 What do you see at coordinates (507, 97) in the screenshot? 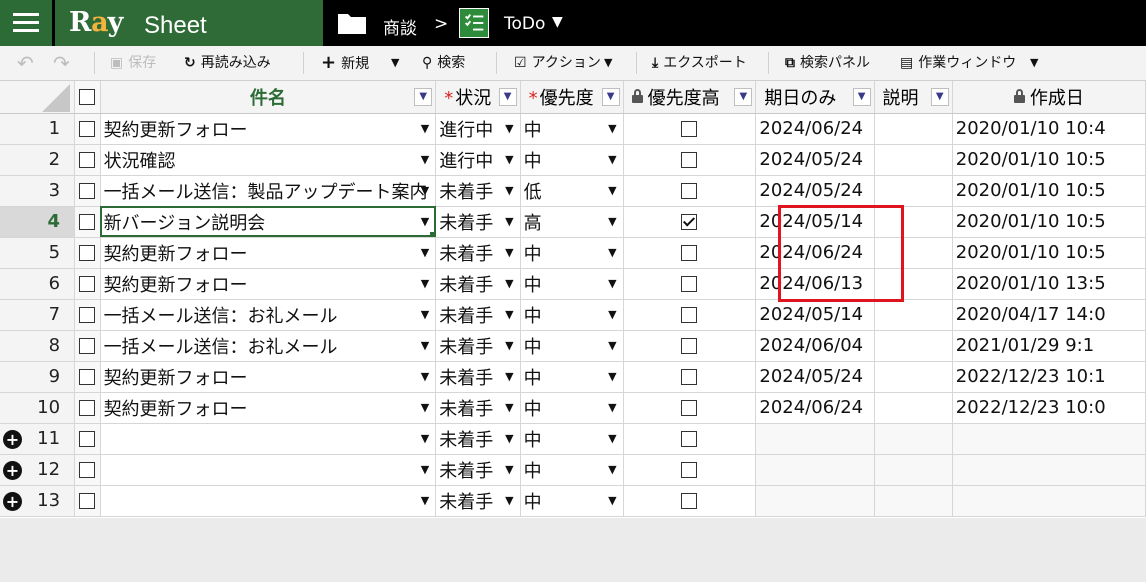
I see `col-status-filter-icon: ▼` at bounding box center [507, 97].